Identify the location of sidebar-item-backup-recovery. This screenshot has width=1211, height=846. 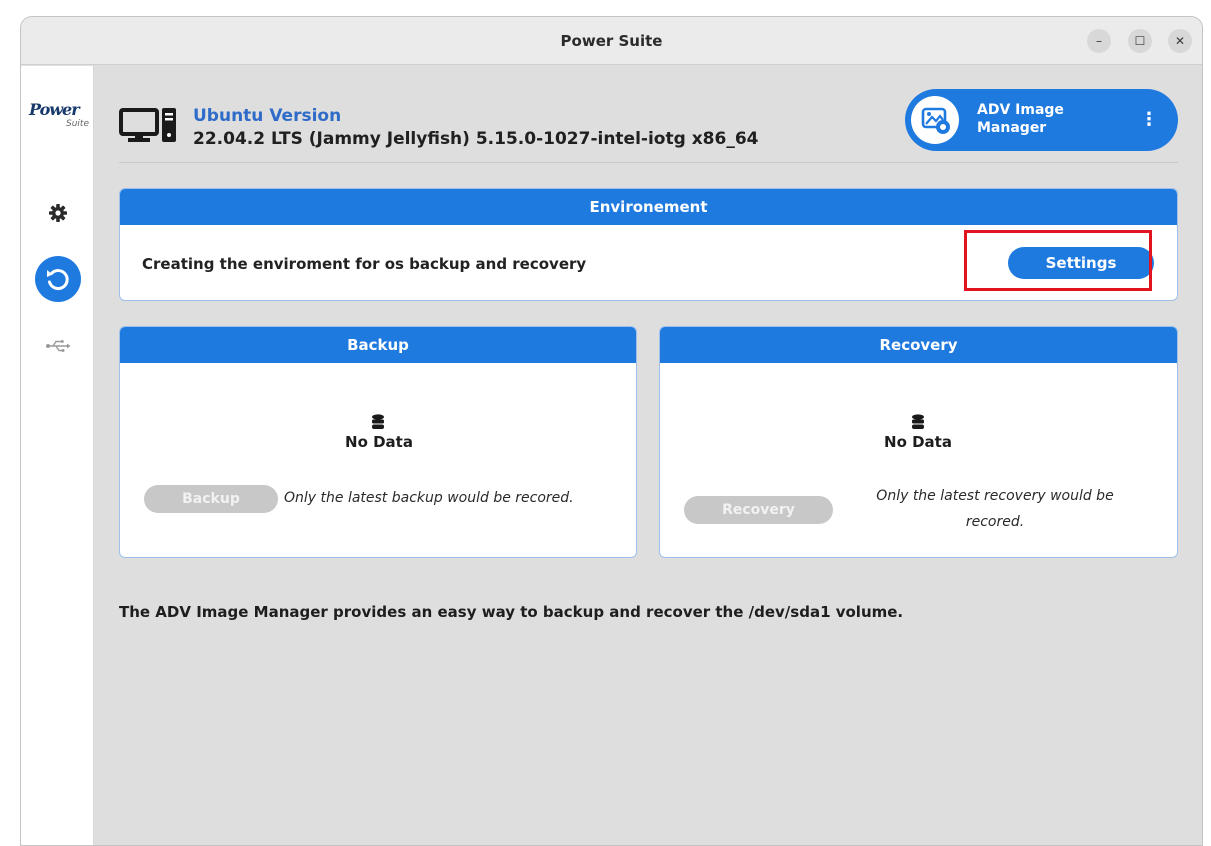
(58, 279).